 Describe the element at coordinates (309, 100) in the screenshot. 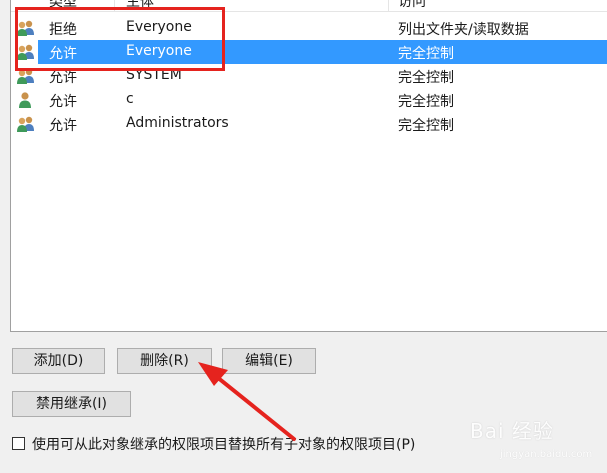

I see `list-item: 允许 c 完全控制` at that location.